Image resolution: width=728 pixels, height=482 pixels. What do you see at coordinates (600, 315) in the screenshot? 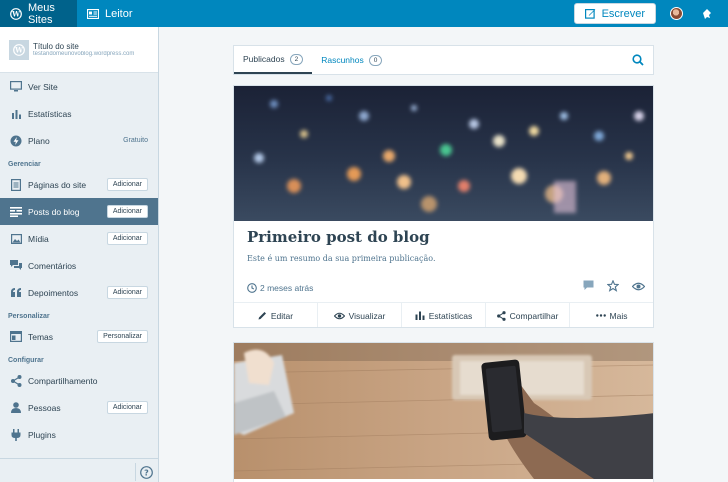
I see `ellipsis-icon` at bounding box center [600, 315].